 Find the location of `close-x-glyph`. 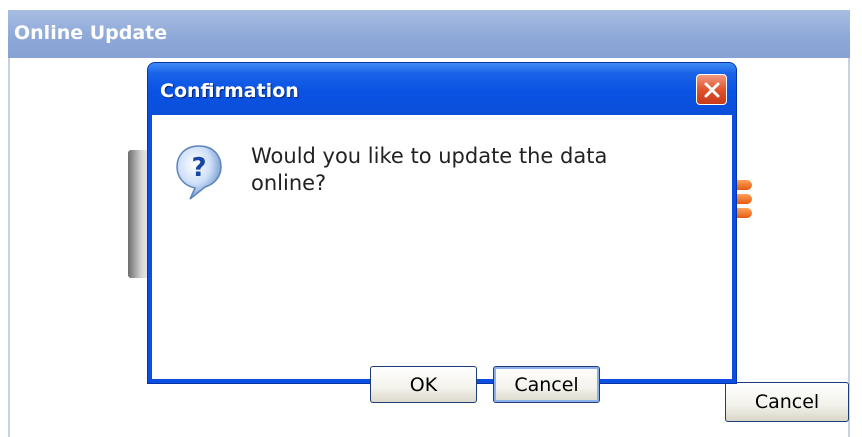

close-x-glyph is located at coordinates (711, 89).